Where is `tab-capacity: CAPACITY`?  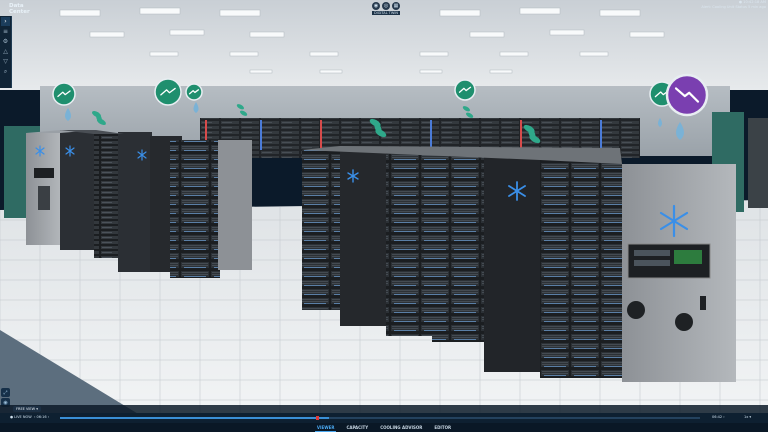
tab-capacity: CAPACITY is located at coordinates (357, 427).